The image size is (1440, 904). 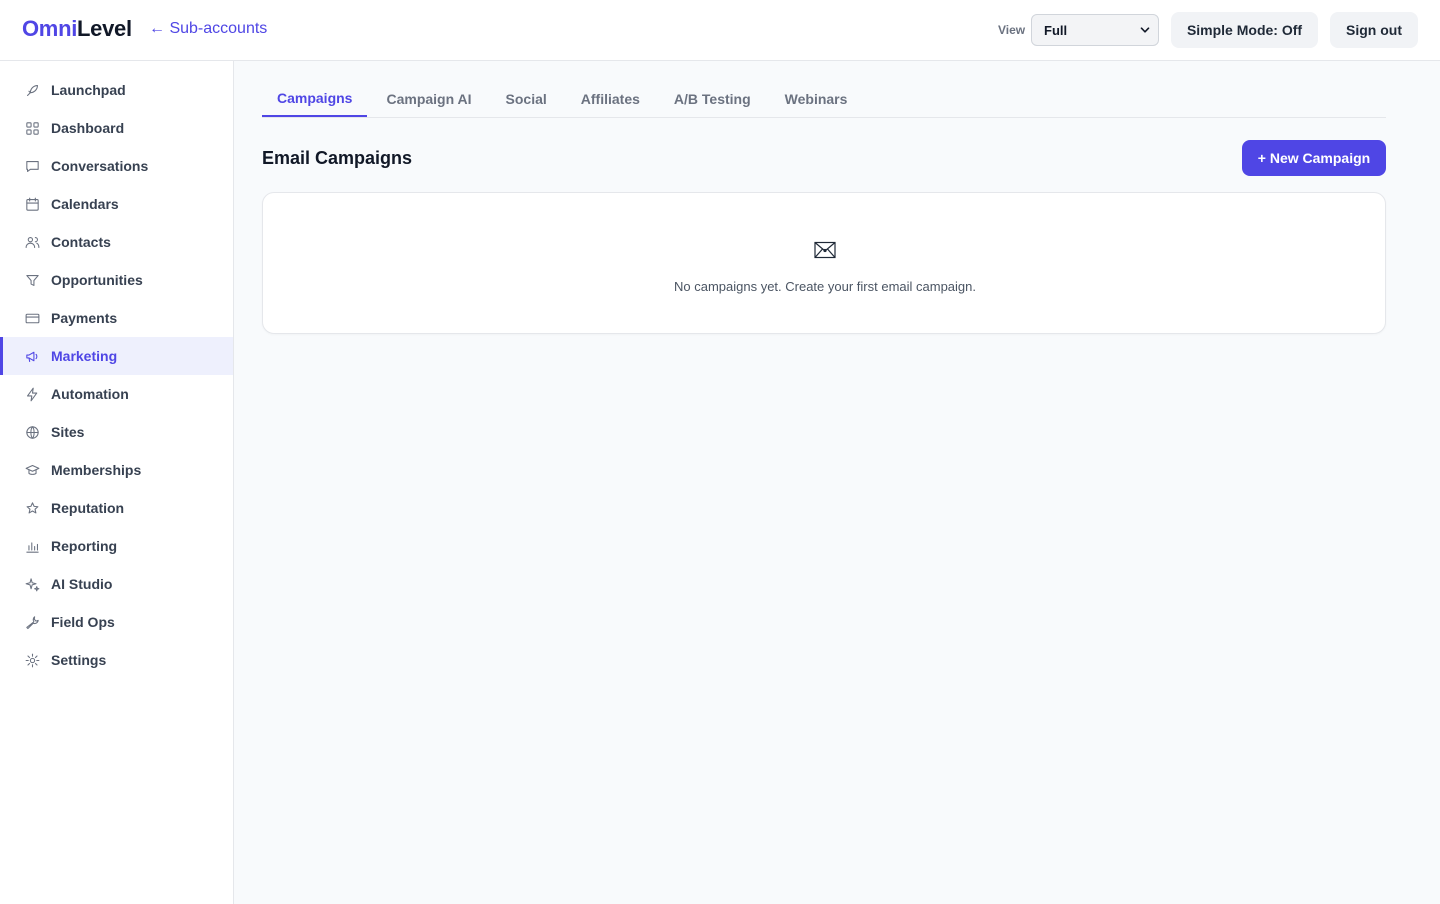 What do you see at coordinates (88, 90) in the screenshot?
I see `sidebar-item-label: Launchpad` at bounding box center [88, 90].